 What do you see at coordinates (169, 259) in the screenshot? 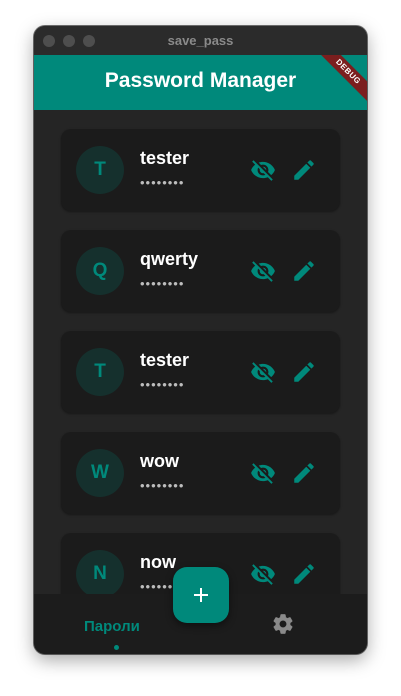
I see `entry-name: qwerty` at bounding box center [169, 259].